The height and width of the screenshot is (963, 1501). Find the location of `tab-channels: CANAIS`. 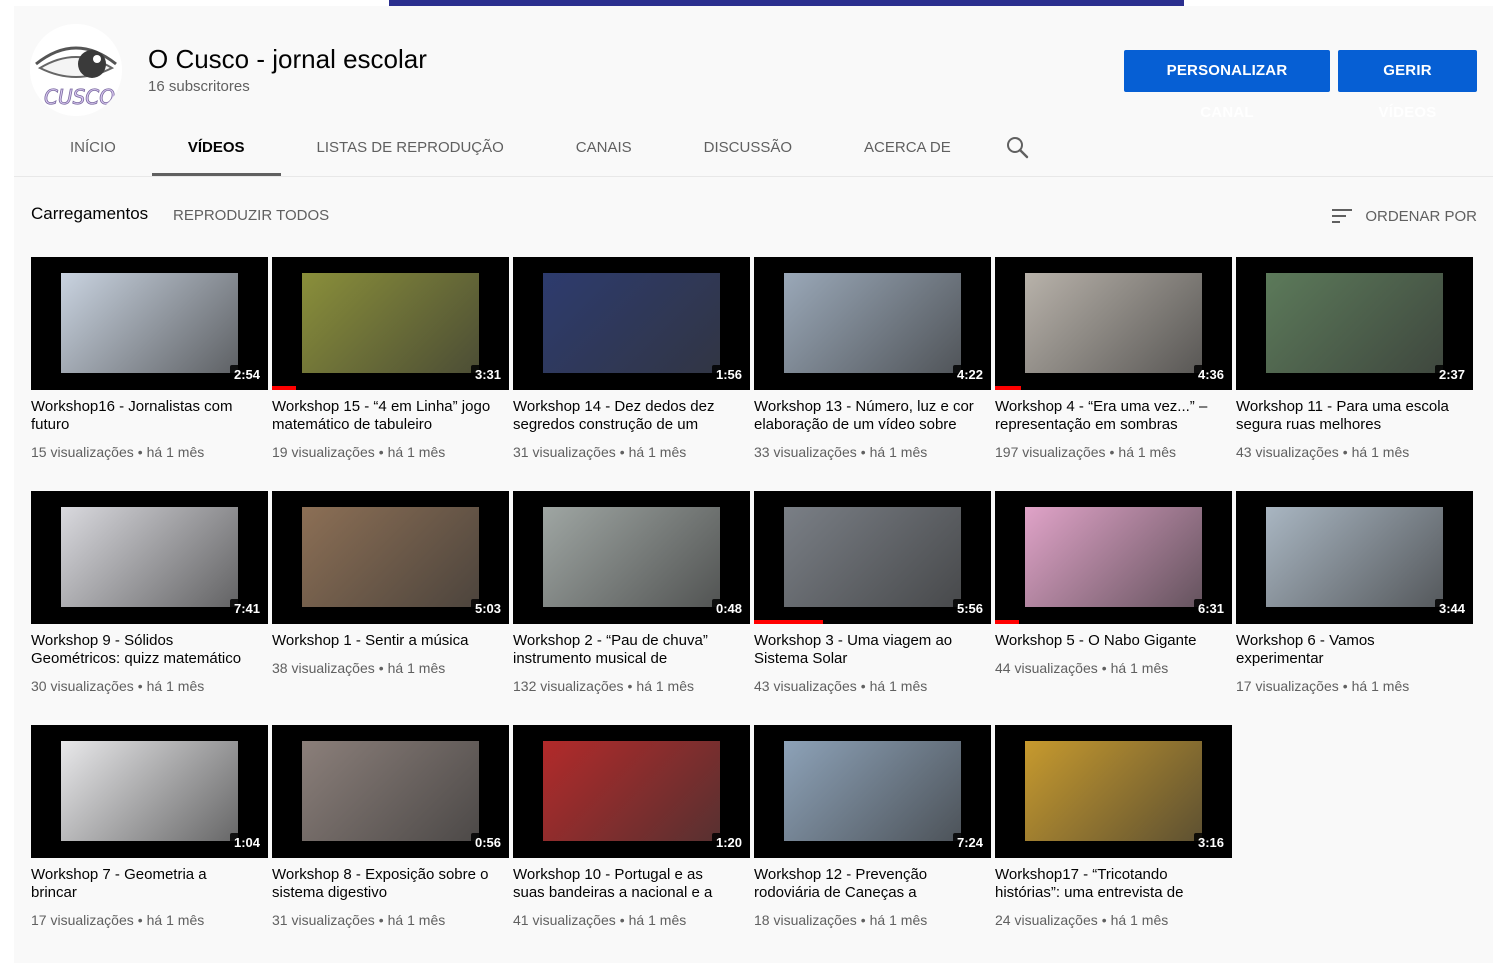

tab-channels: CANAIS is located at coordinates (604, 149).